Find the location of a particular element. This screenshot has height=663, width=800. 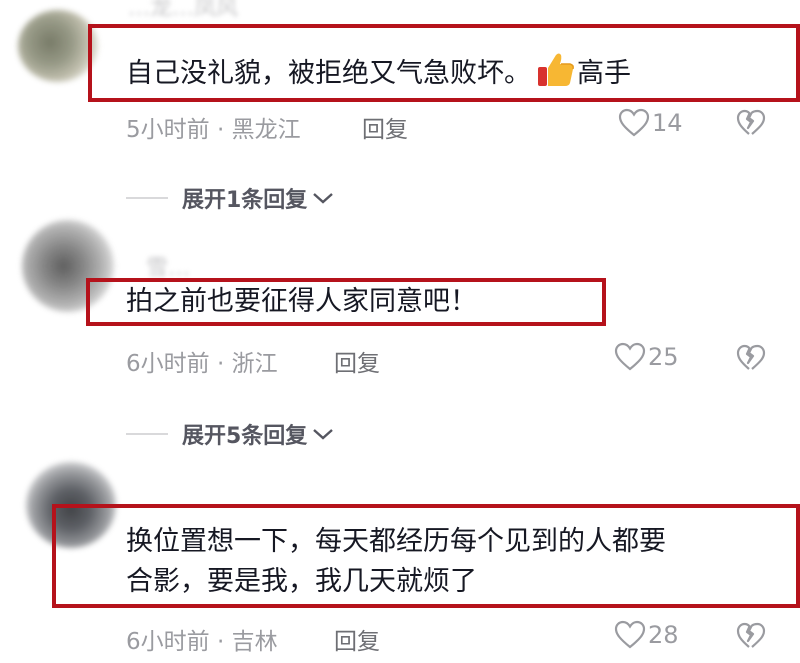

expand-replies: 展开5条回复 is located at coordinates (230, 434).